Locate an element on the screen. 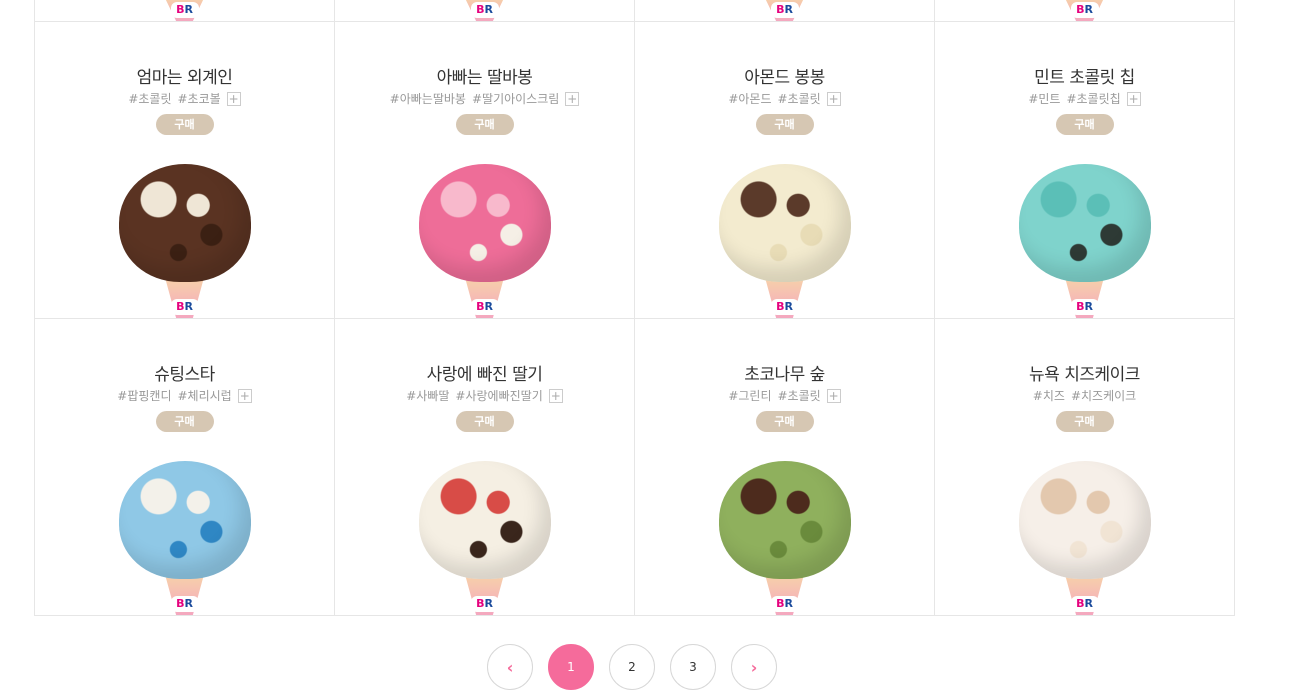 This screenshot has height=690, width=1291. prev-page-button: ‹ is located at coordinates (510, 667).